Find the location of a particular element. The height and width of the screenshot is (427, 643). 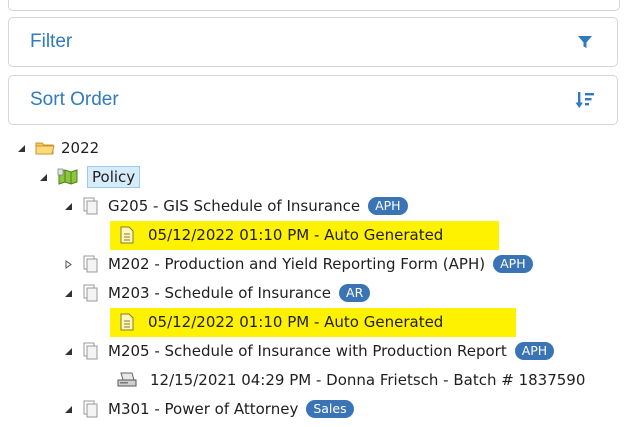

year-label: 2022 is located at coordinates (80, 148).